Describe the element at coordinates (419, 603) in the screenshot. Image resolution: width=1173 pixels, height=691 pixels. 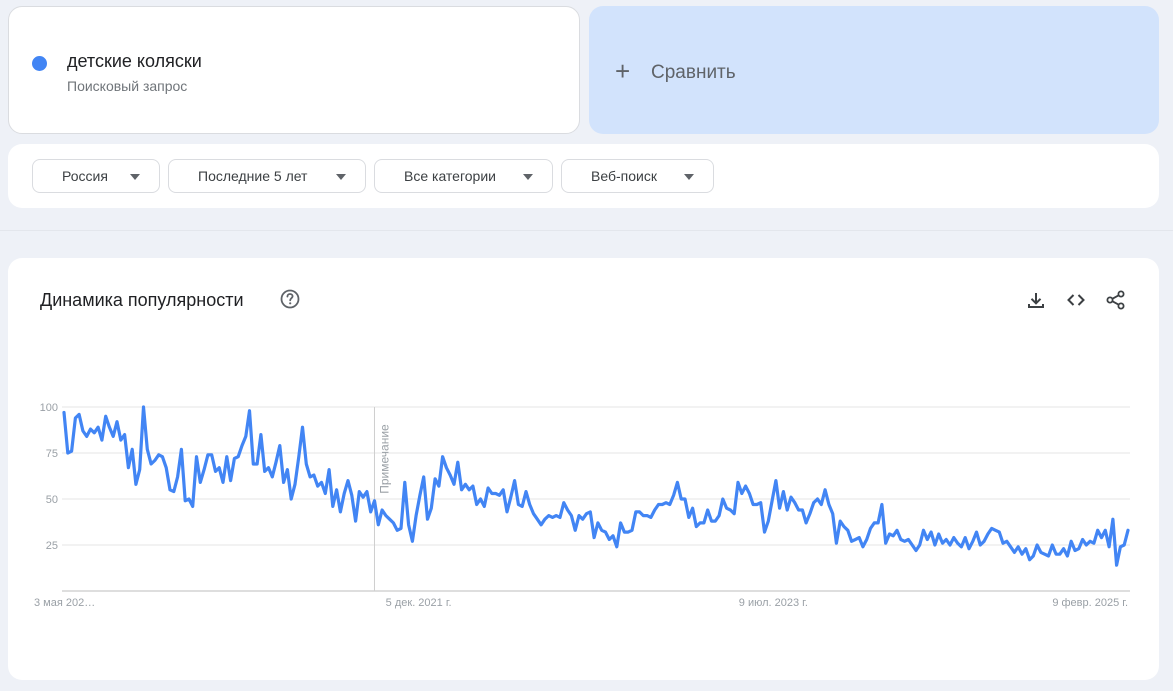
I see `x-tick-label: 5 дек. 2021 г.` at that location.